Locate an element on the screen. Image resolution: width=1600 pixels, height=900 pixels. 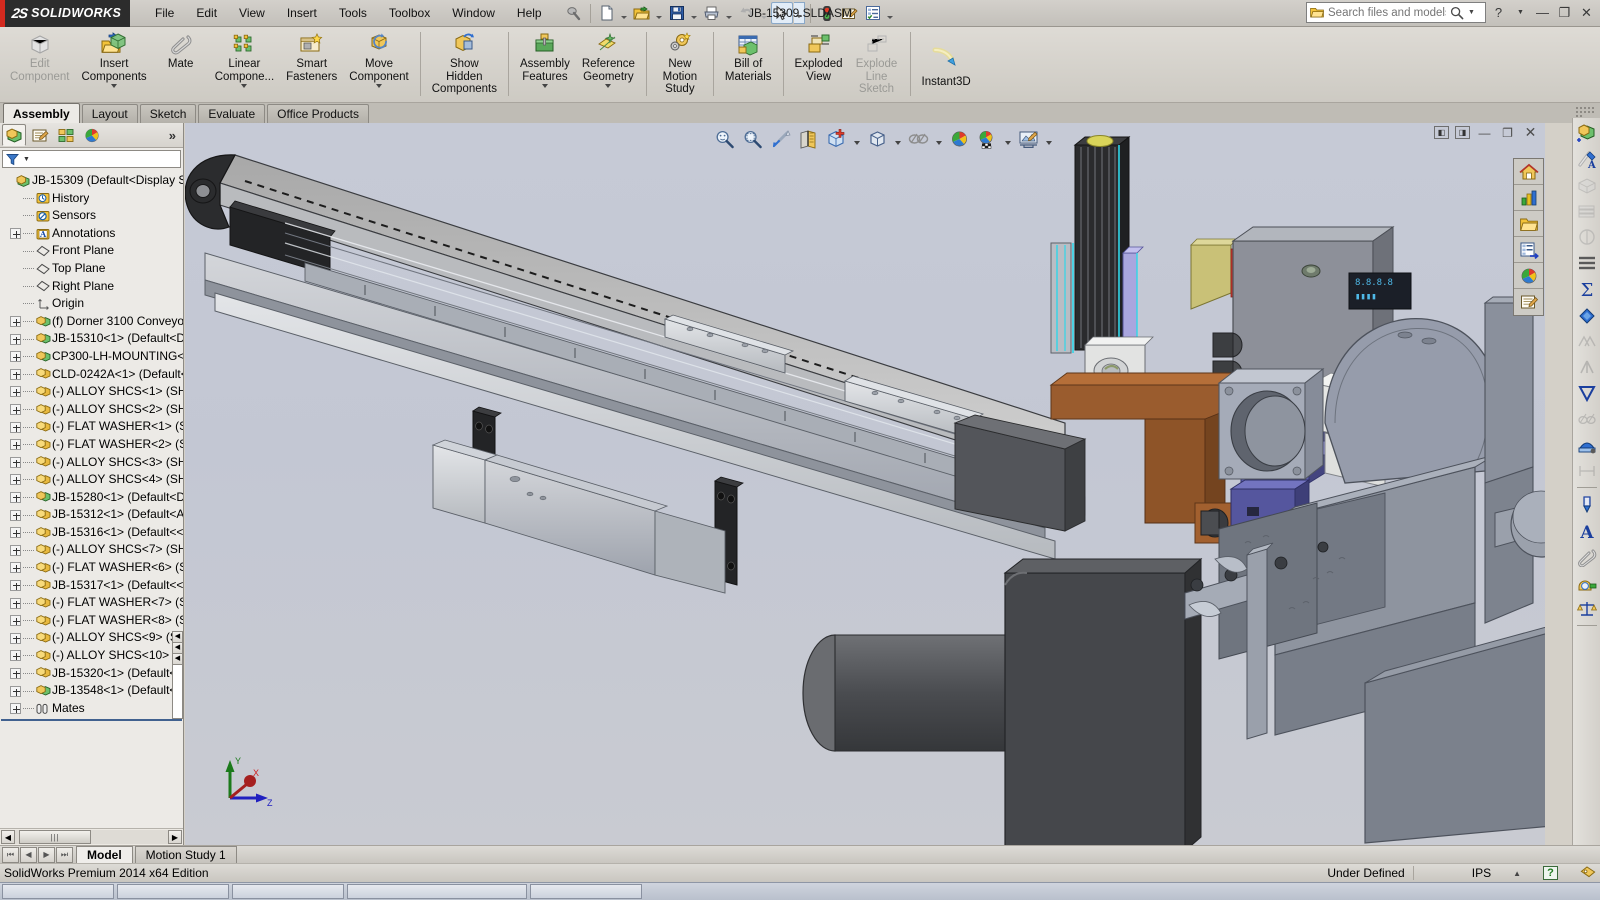
text-annotation-icon: A is located at coordinates (1587, 530).